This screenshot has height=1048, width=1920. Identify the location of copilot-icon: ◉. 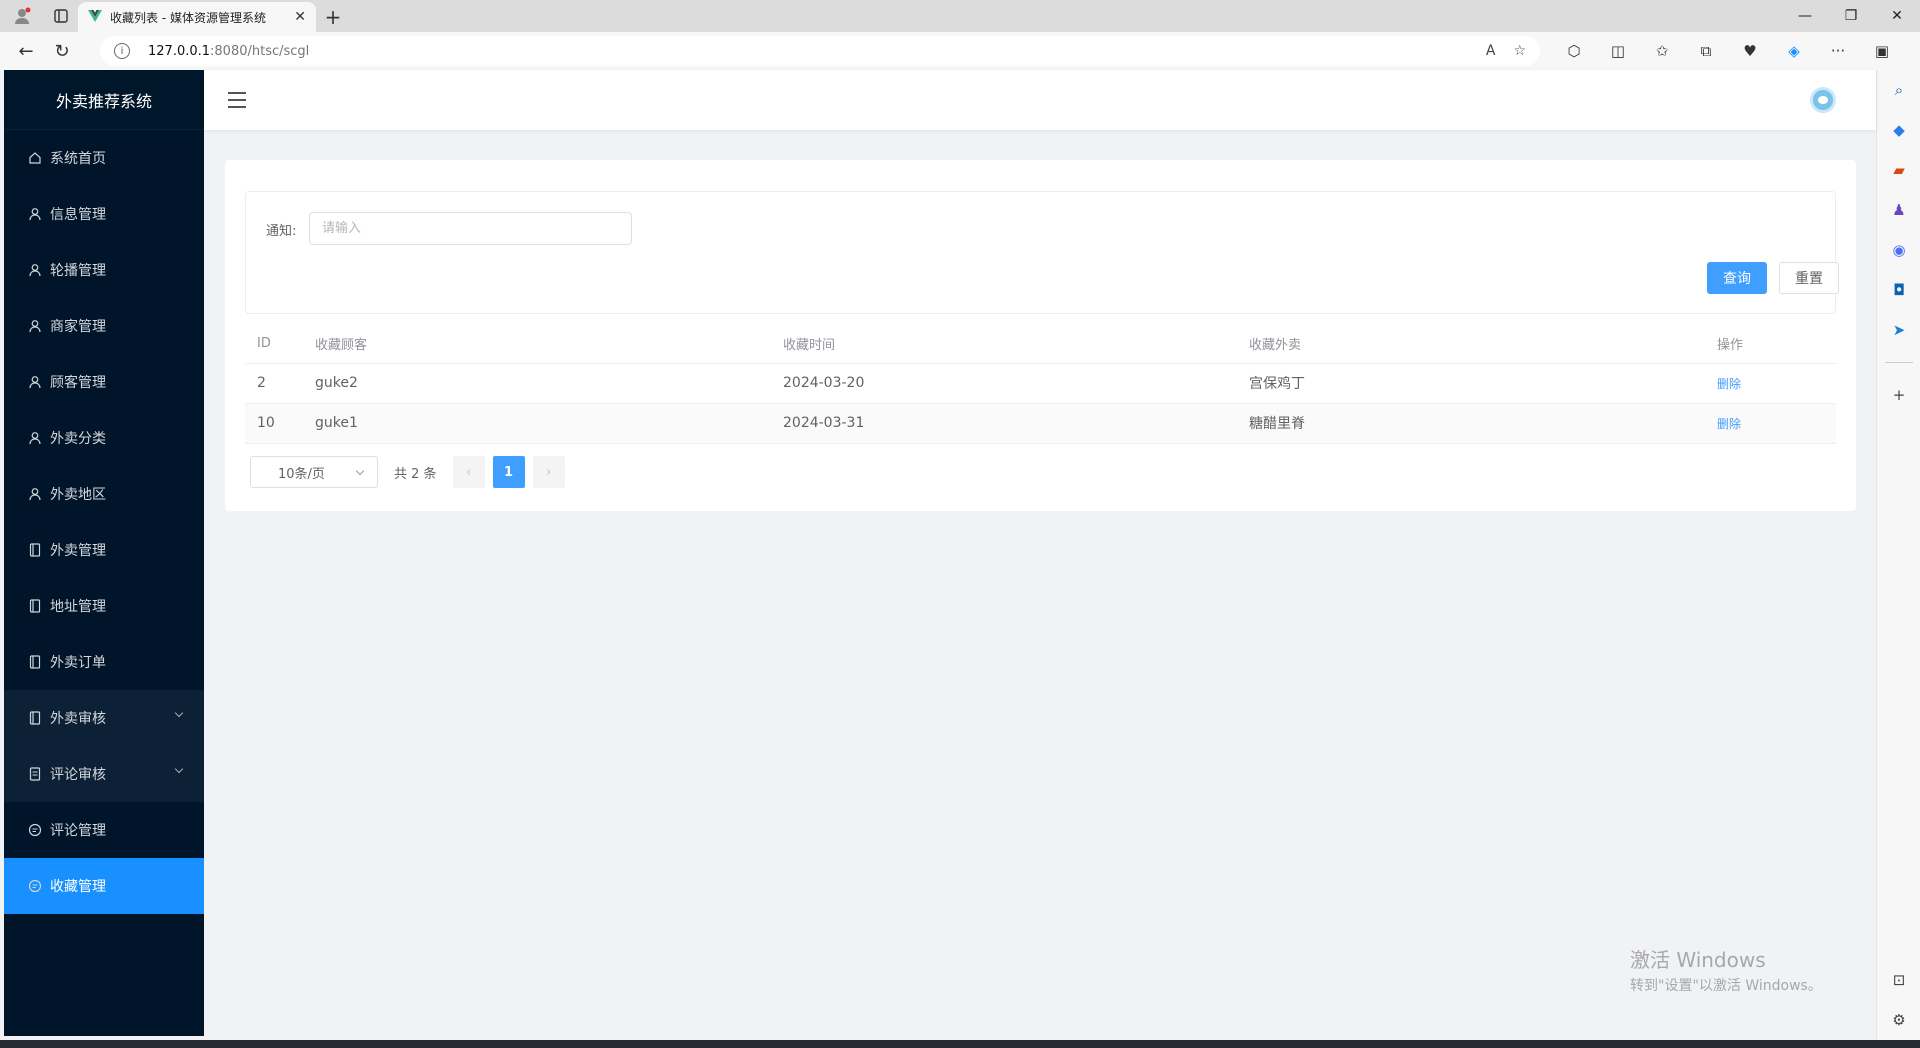
(1898, 250).